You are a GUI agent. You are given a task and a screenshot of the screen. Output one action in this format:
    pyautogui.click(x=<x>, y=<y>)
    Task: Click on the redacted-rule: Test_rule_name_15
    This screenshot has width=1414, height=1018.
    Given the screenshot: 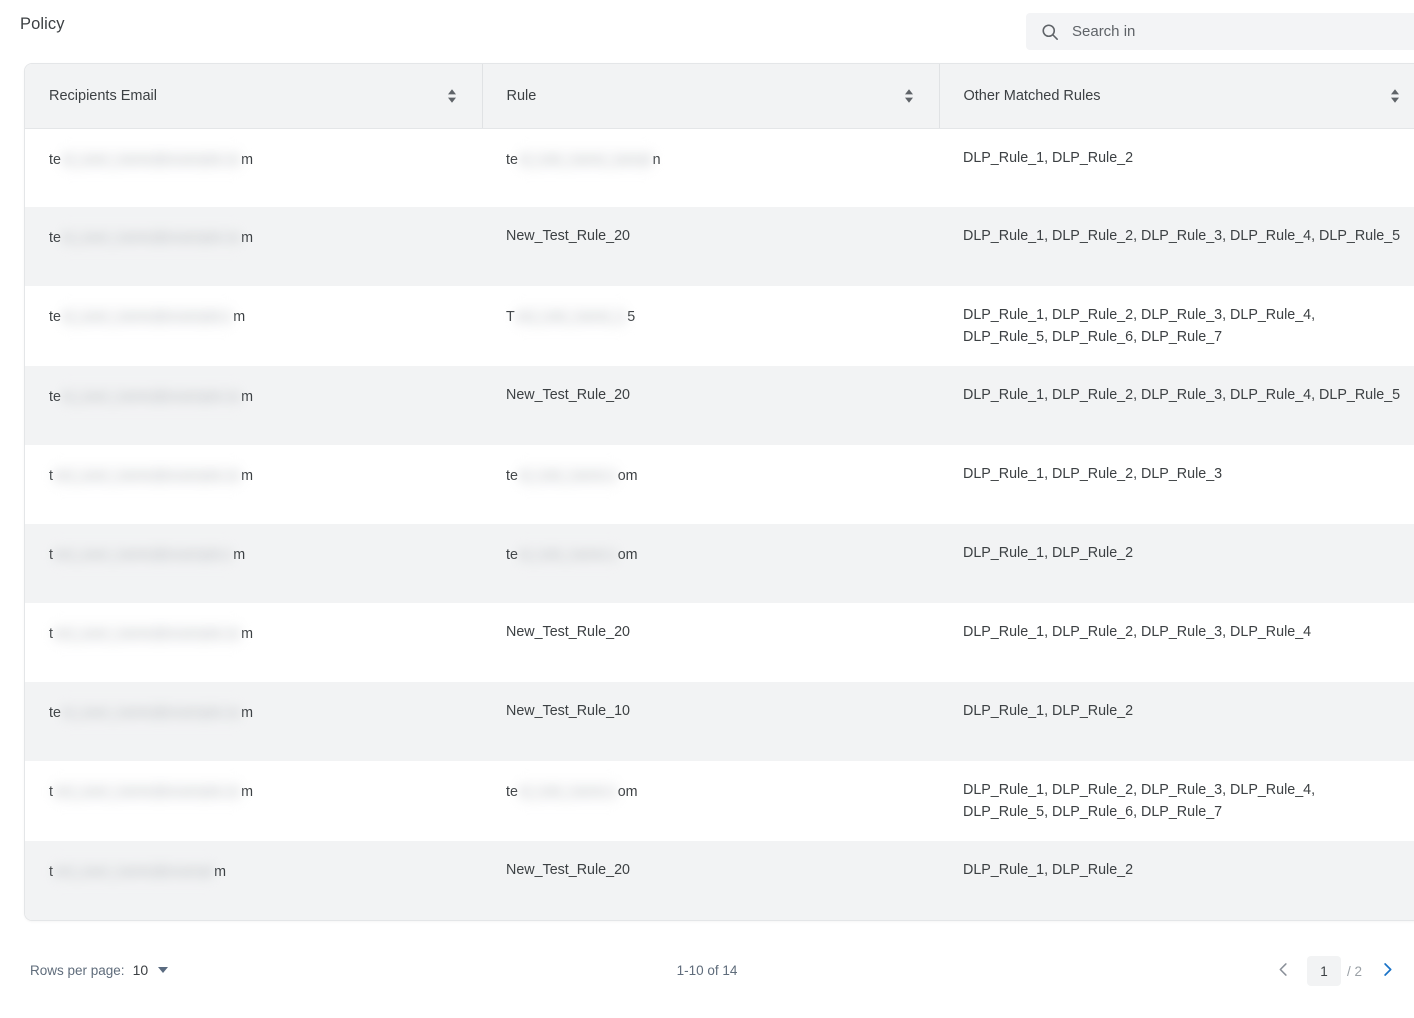 What is the action you would take?
    pyautogui.click(x=570, y=317)
    